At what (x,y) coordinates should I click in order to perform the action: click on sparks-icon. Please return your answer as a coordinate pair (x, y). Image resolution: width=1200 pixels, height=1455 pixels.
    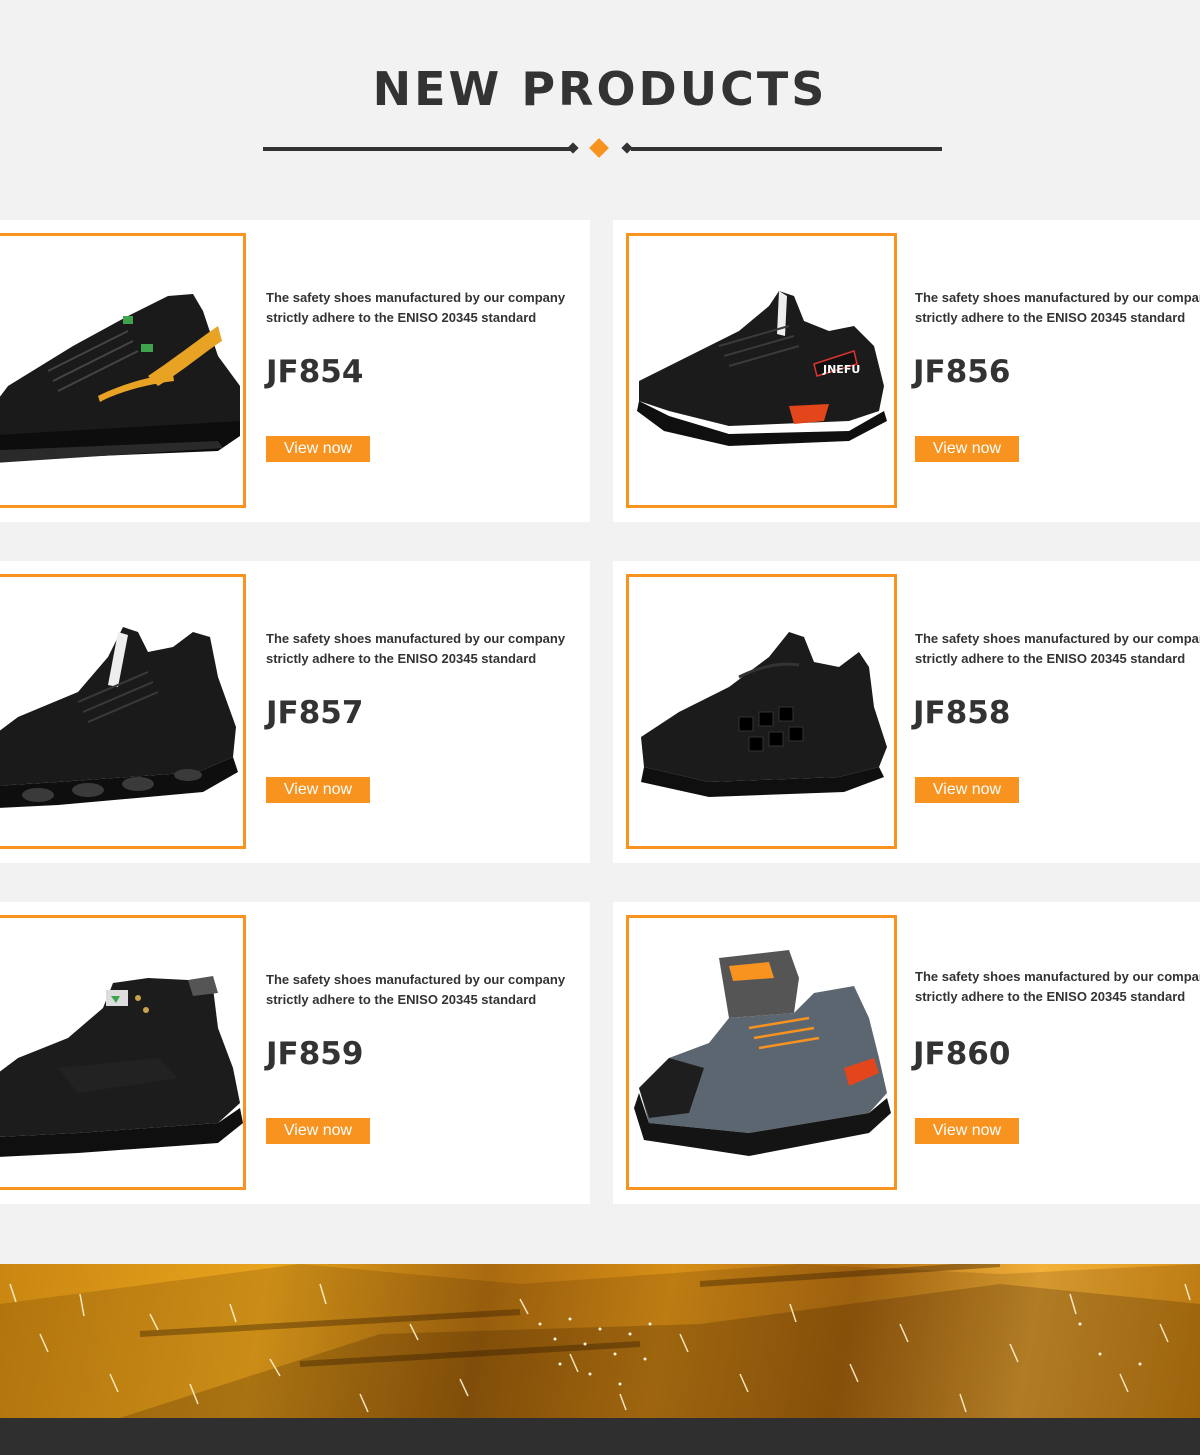
    Looking at the image, I should click on (600, 1341).